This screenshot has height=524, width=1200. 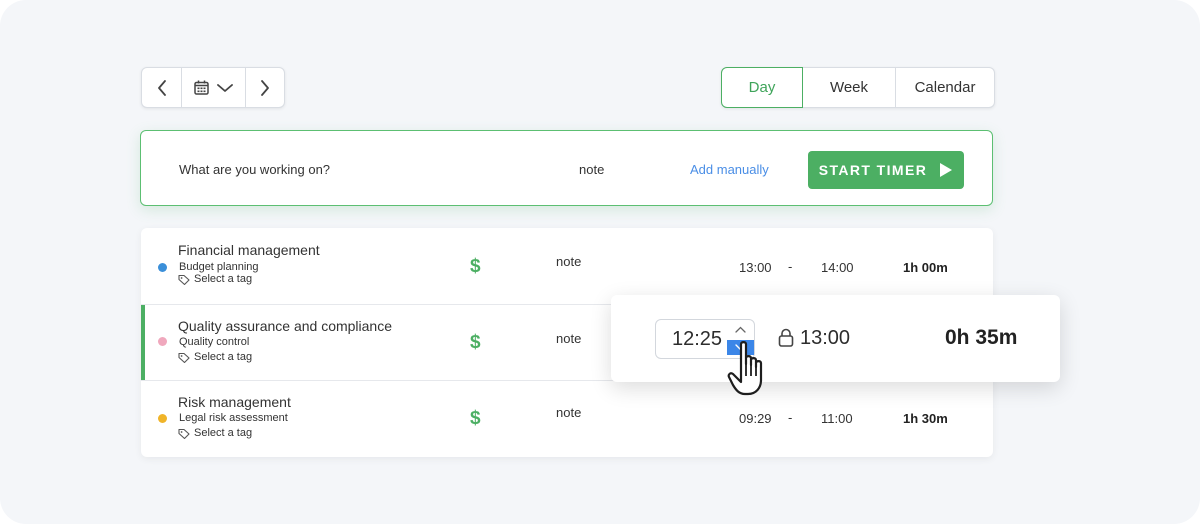 What do you see at coordinates (745, 368) in the screenshot?
I see `hand-cursor-icon` at bounding box center [745, 368].